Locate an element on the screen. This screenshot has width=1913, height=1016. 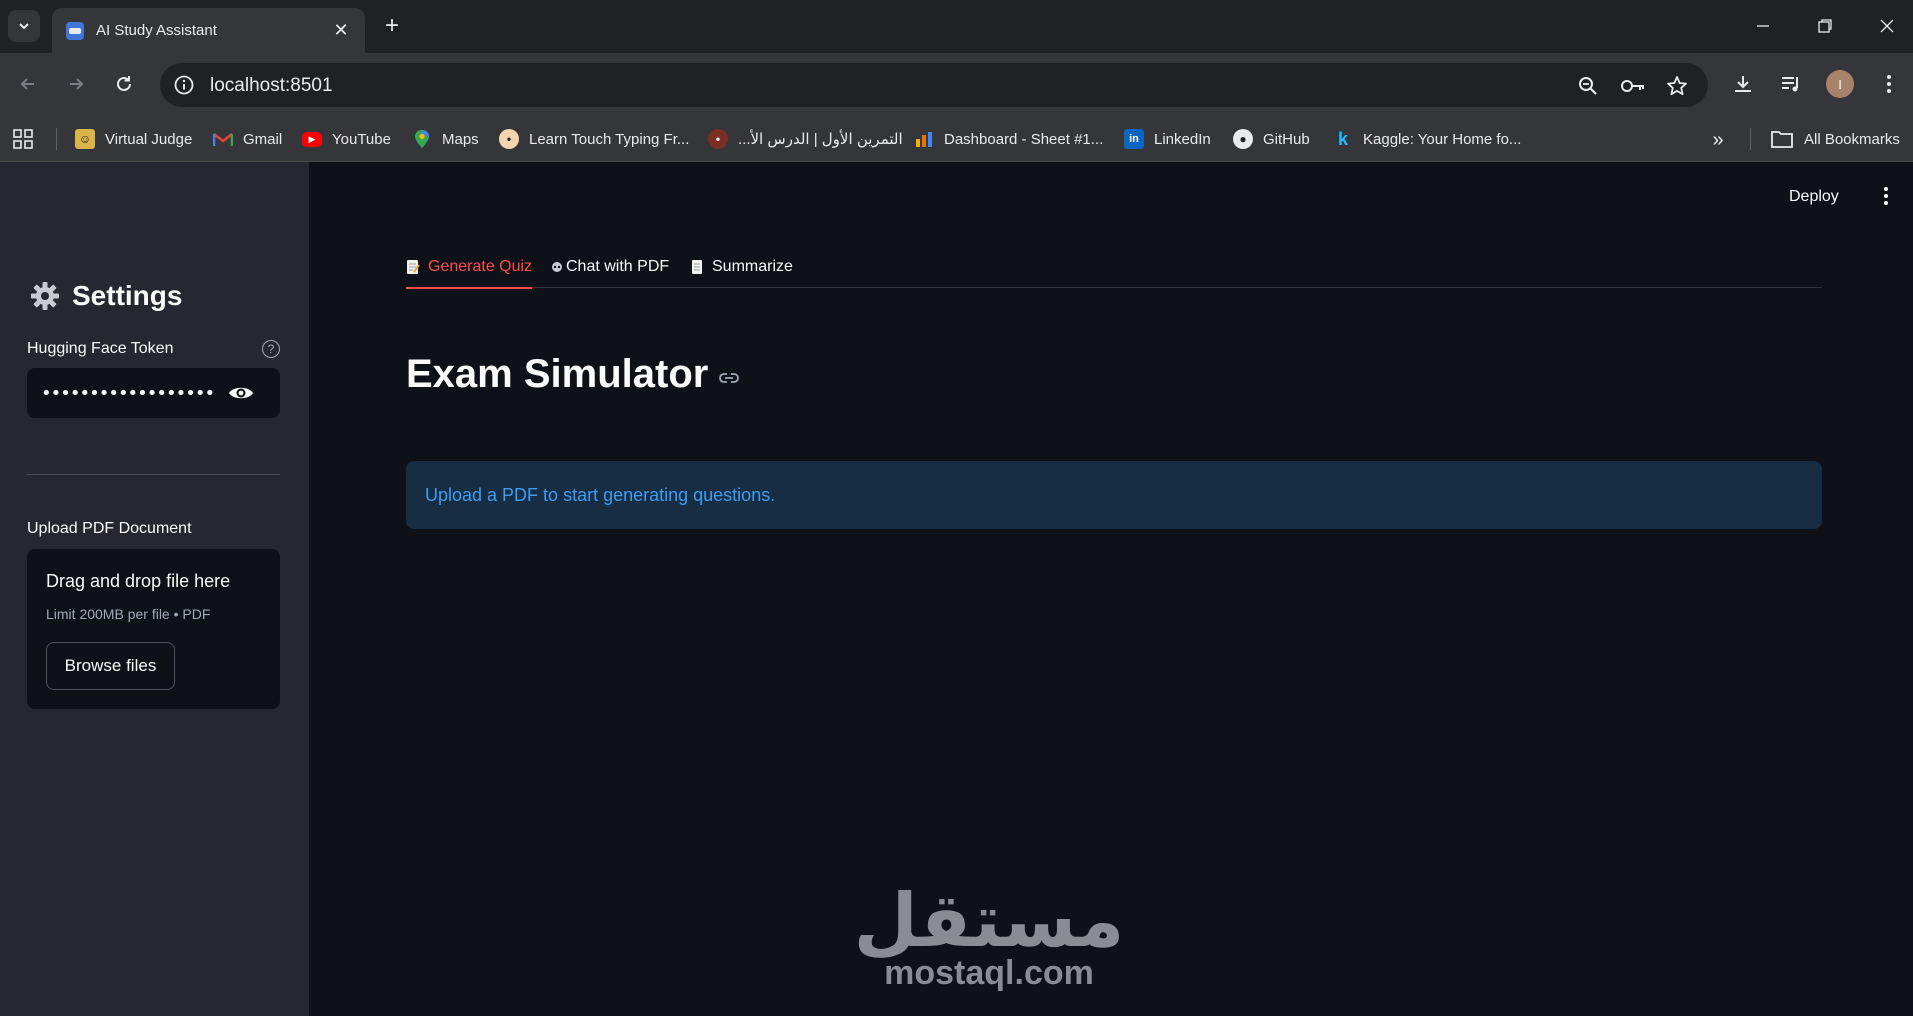
browser-menu-button is located at coordinates (1889, 84).